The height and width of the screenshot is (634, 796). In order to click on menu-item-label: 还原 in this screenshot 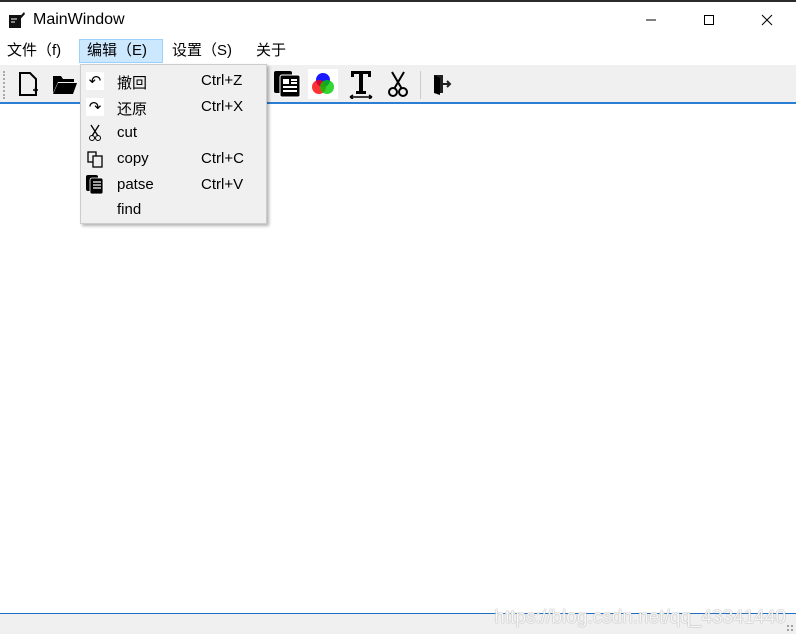, I will do `click(132, 109)`.